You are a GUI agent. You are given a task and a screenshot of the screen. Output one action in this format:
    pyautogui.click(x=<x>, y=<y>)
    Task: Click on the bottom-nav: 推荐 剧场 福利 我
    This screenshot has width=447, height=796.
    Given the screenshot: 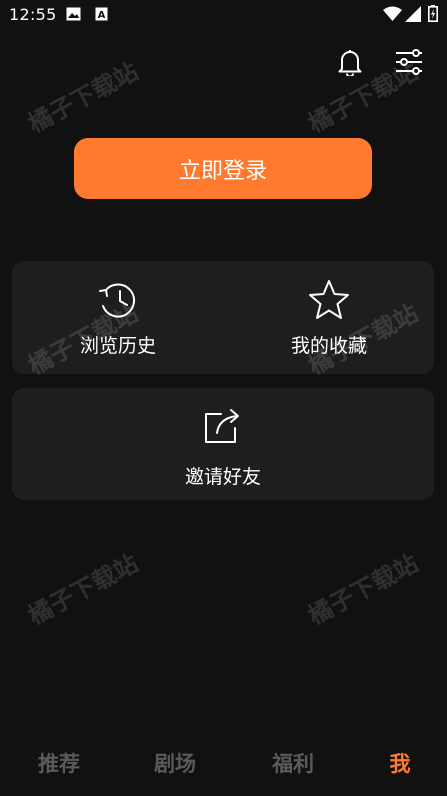 What is the action you would take?
    pyautogui.click(x=223, y=768)
    